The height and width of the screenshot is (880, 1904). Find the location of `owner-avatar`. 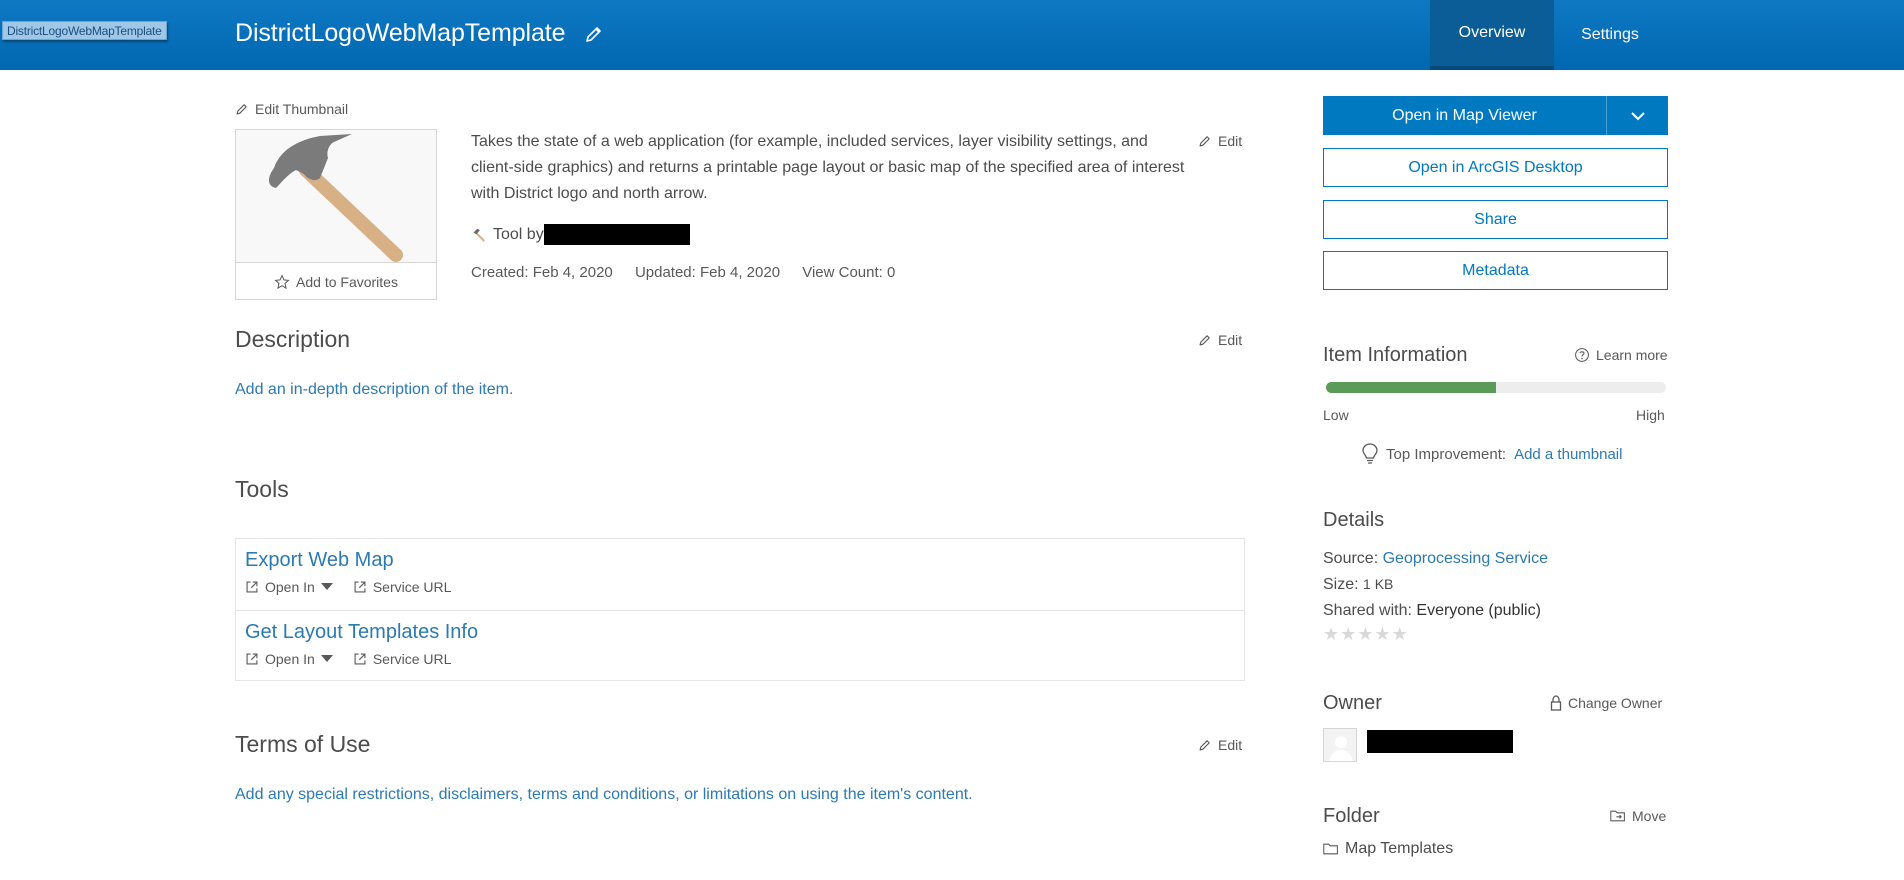

owner-avatar is located at coordinates (1340, 745).